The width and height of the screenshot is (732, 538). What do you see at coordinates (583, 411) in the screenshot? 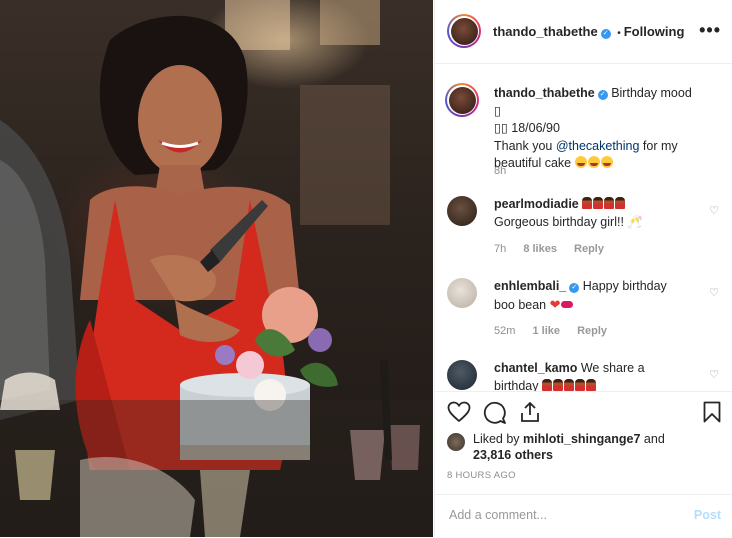
I see `action-bar` at bounding box center [583, 411].